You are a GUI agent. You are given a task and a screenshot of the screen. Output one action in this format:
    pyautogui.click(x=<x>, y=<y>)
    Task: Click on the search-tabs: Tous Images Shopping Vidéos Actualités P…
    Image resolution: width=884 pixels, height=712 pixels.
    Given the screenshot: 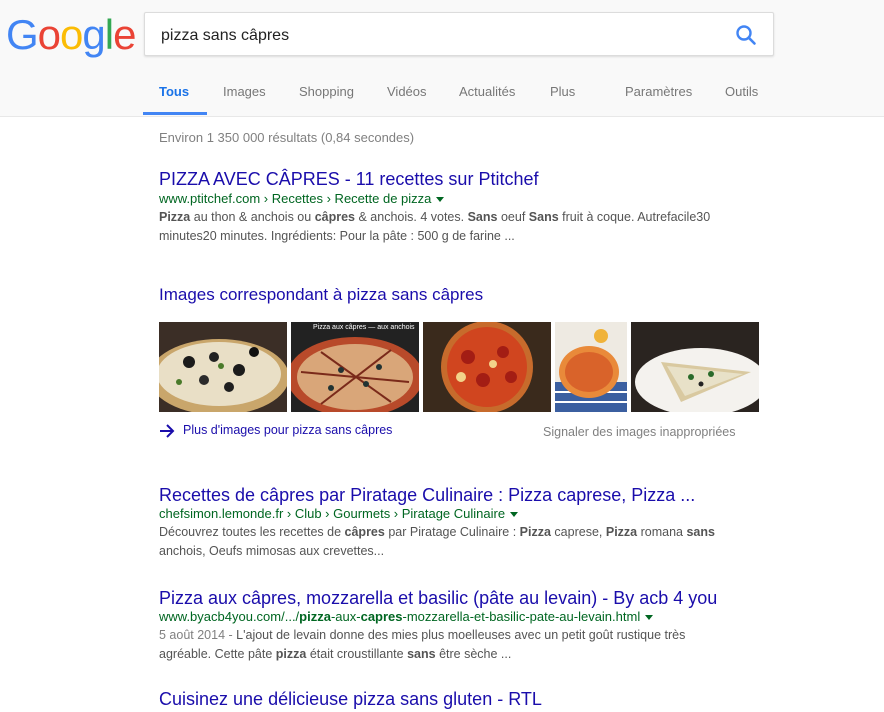 What is the action you would take?
    pyautogui.click(x=442, y=93)
    